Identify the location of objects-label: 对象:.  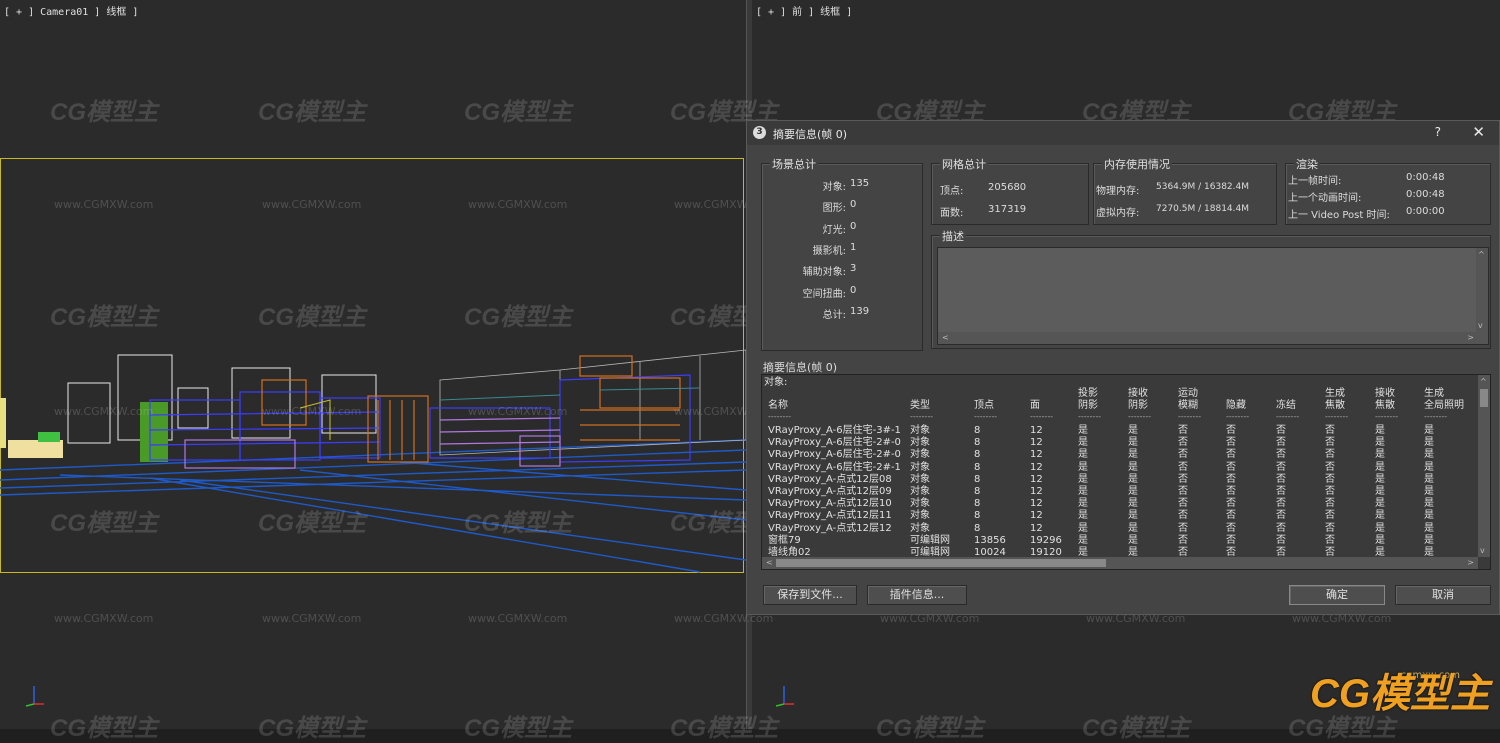
(776, 382).